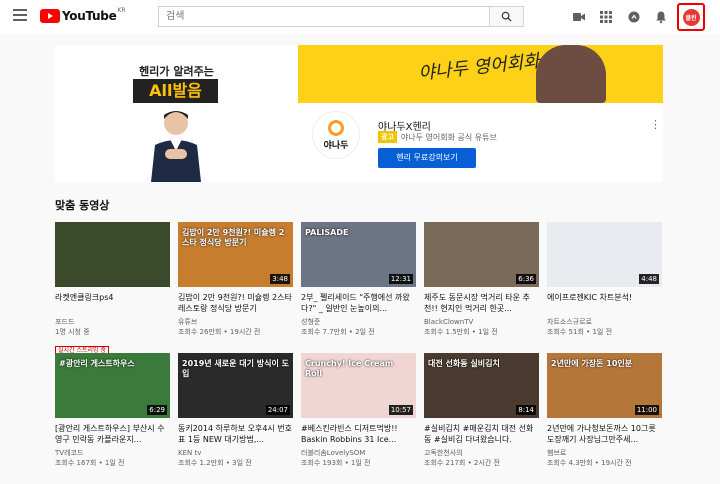 Image resolution: width=720 pixels, height=484 pixels. What do you see at coordinates (235, 303) in the screenshot?
I see `video-title: 김밥이 2만 9천원?! 미슐렝 2스타 레스토랑 정식당 방문기` at bounding box center [235, 303].